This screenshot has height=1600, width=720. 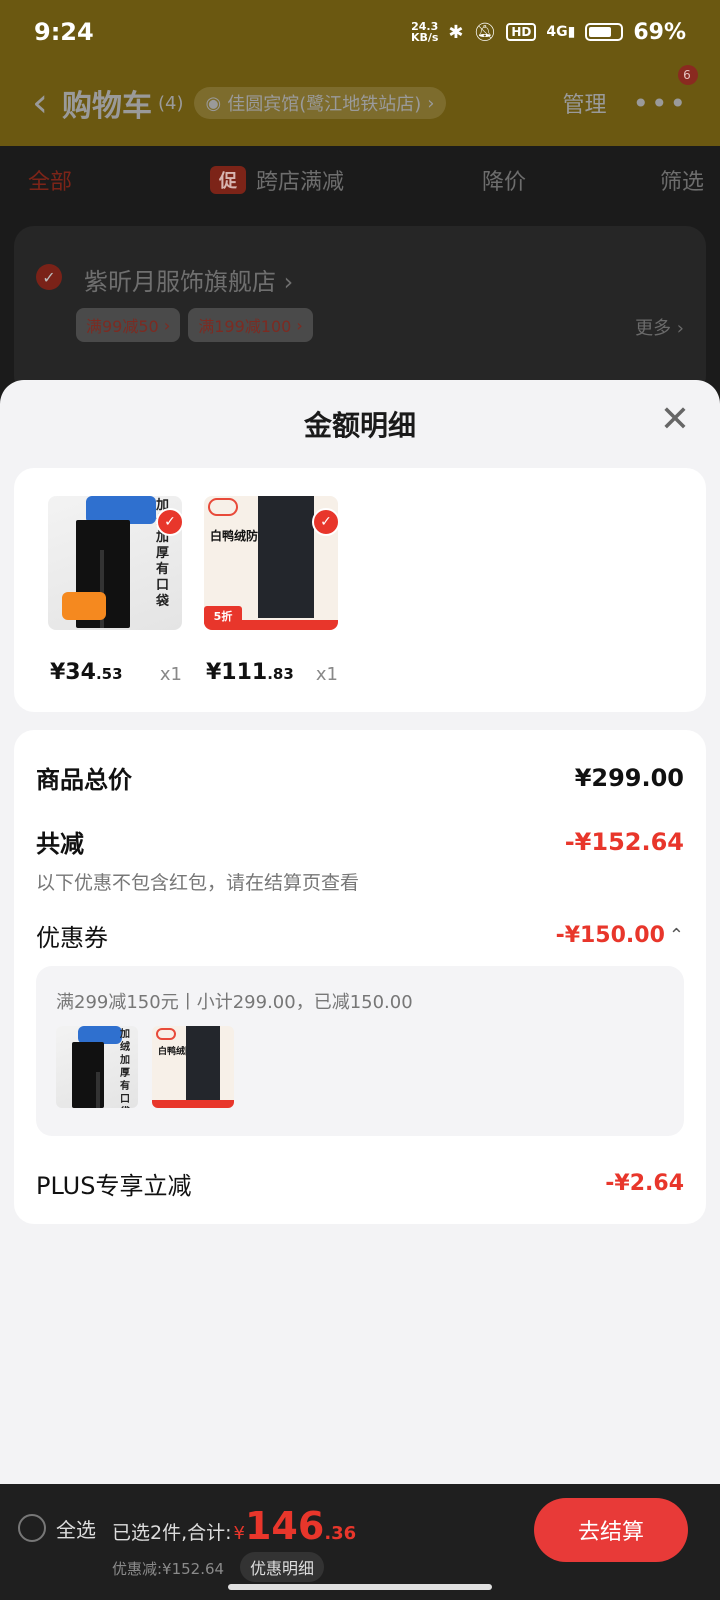 What do you see at coordinates (180, 282) in the screenshot?
I see `store-name-label: 紫昕月服饰旗舰店` at bounding box center [180, 282].